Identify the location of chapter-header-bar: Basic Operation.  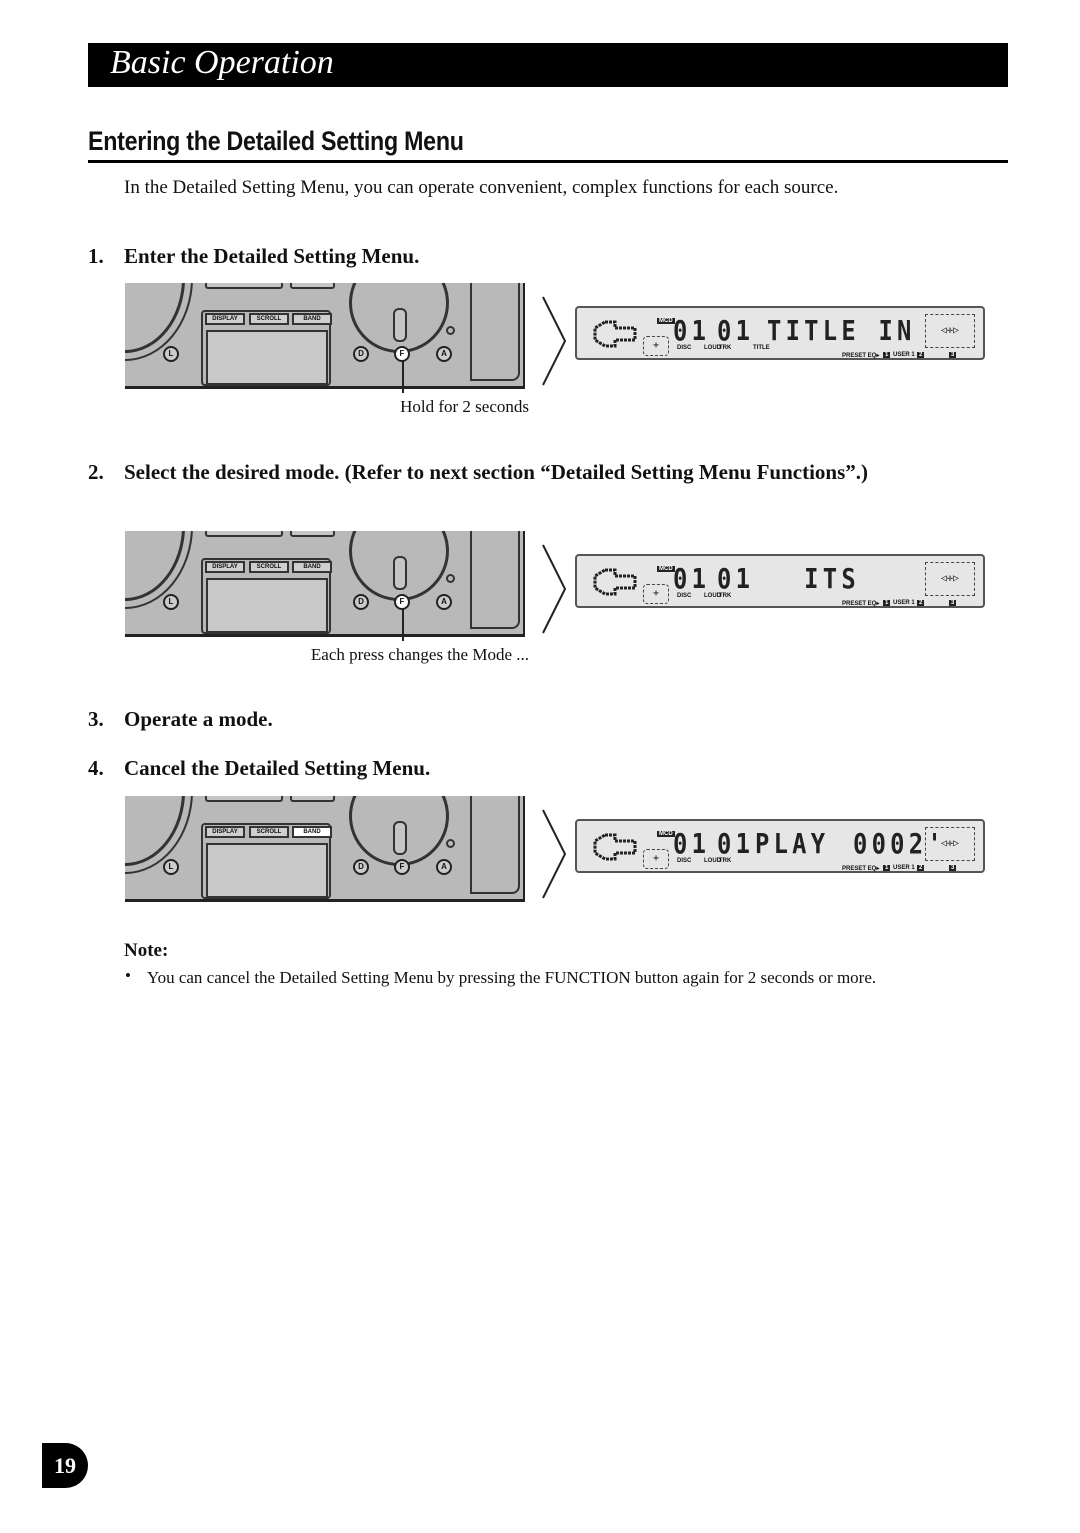
(548, 65).